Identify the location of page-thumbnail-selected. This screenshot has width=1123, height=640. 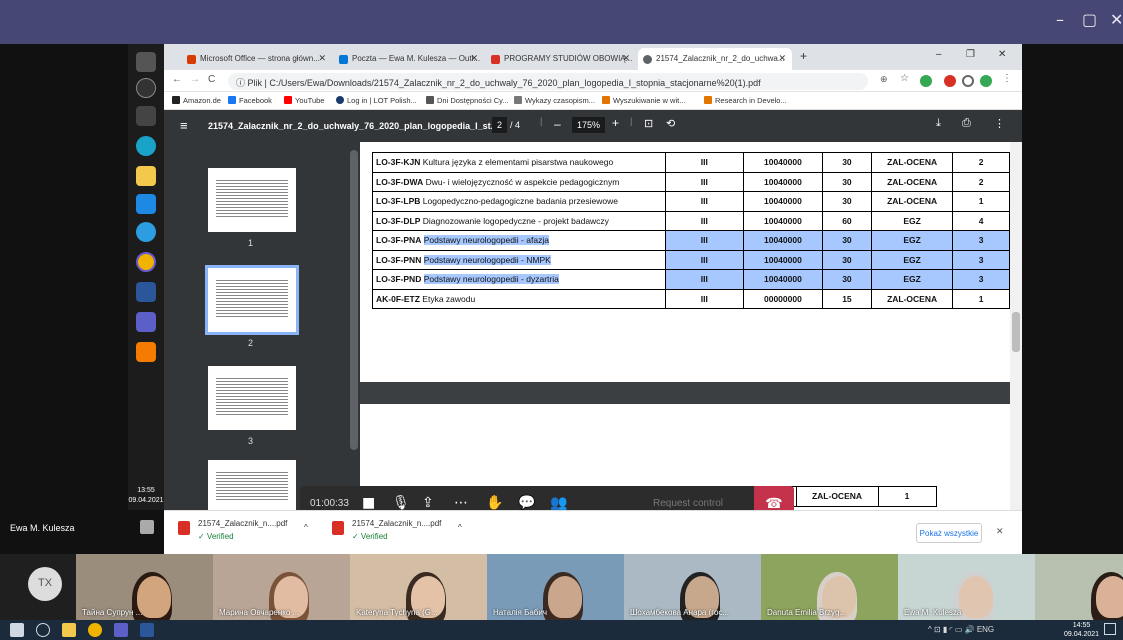
(252, 300).